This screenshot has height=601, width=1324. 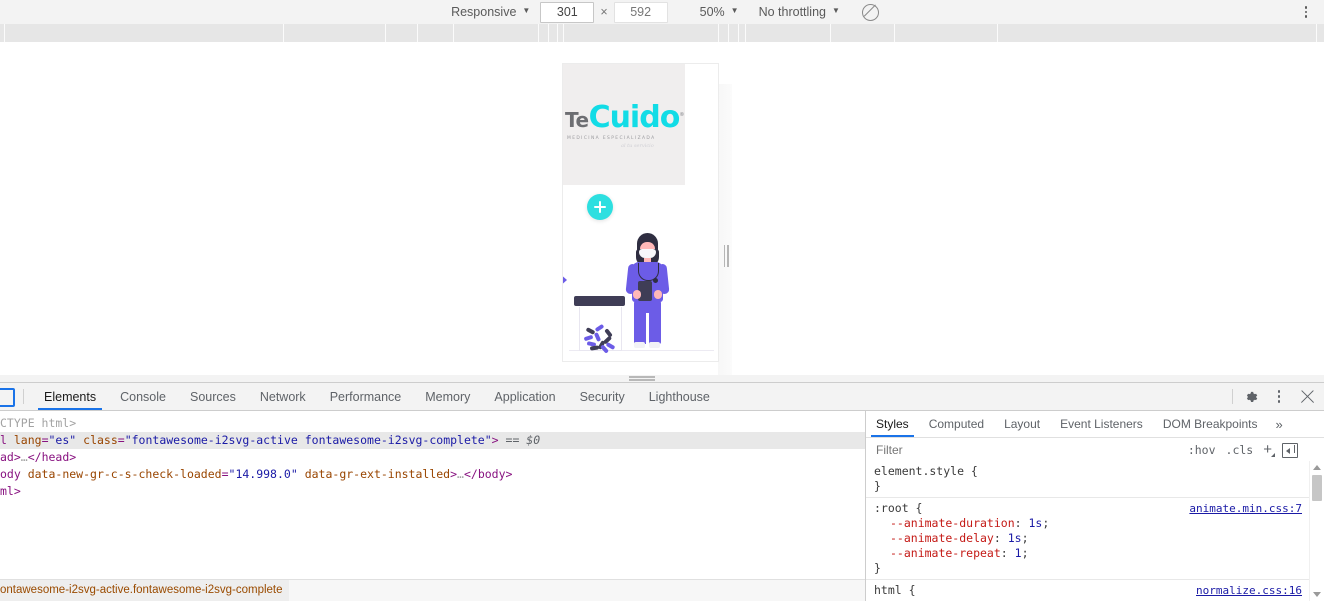 I want to click on styles-scrollbar, so click(x=1316, y=531).